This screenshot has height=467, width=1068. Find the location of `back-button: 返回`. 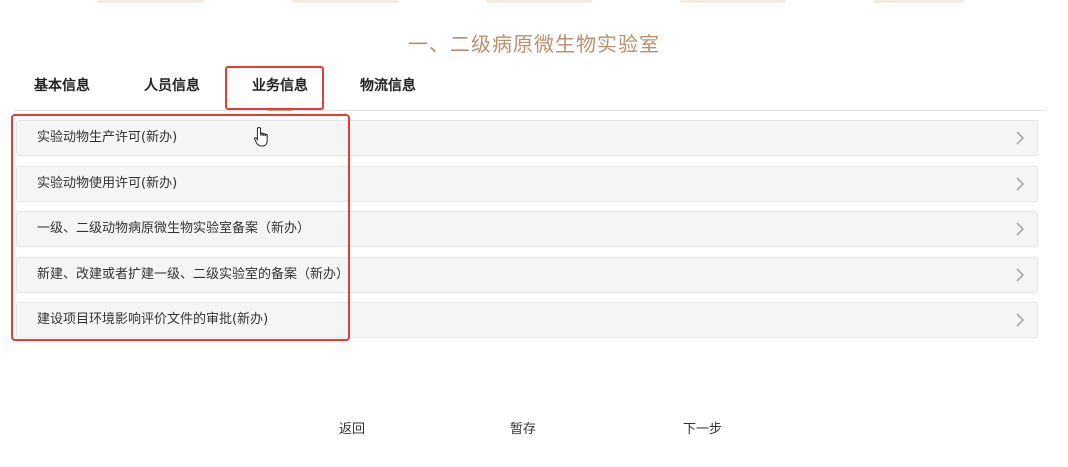

back-button: 返回 is located at coordinates (352, 427).